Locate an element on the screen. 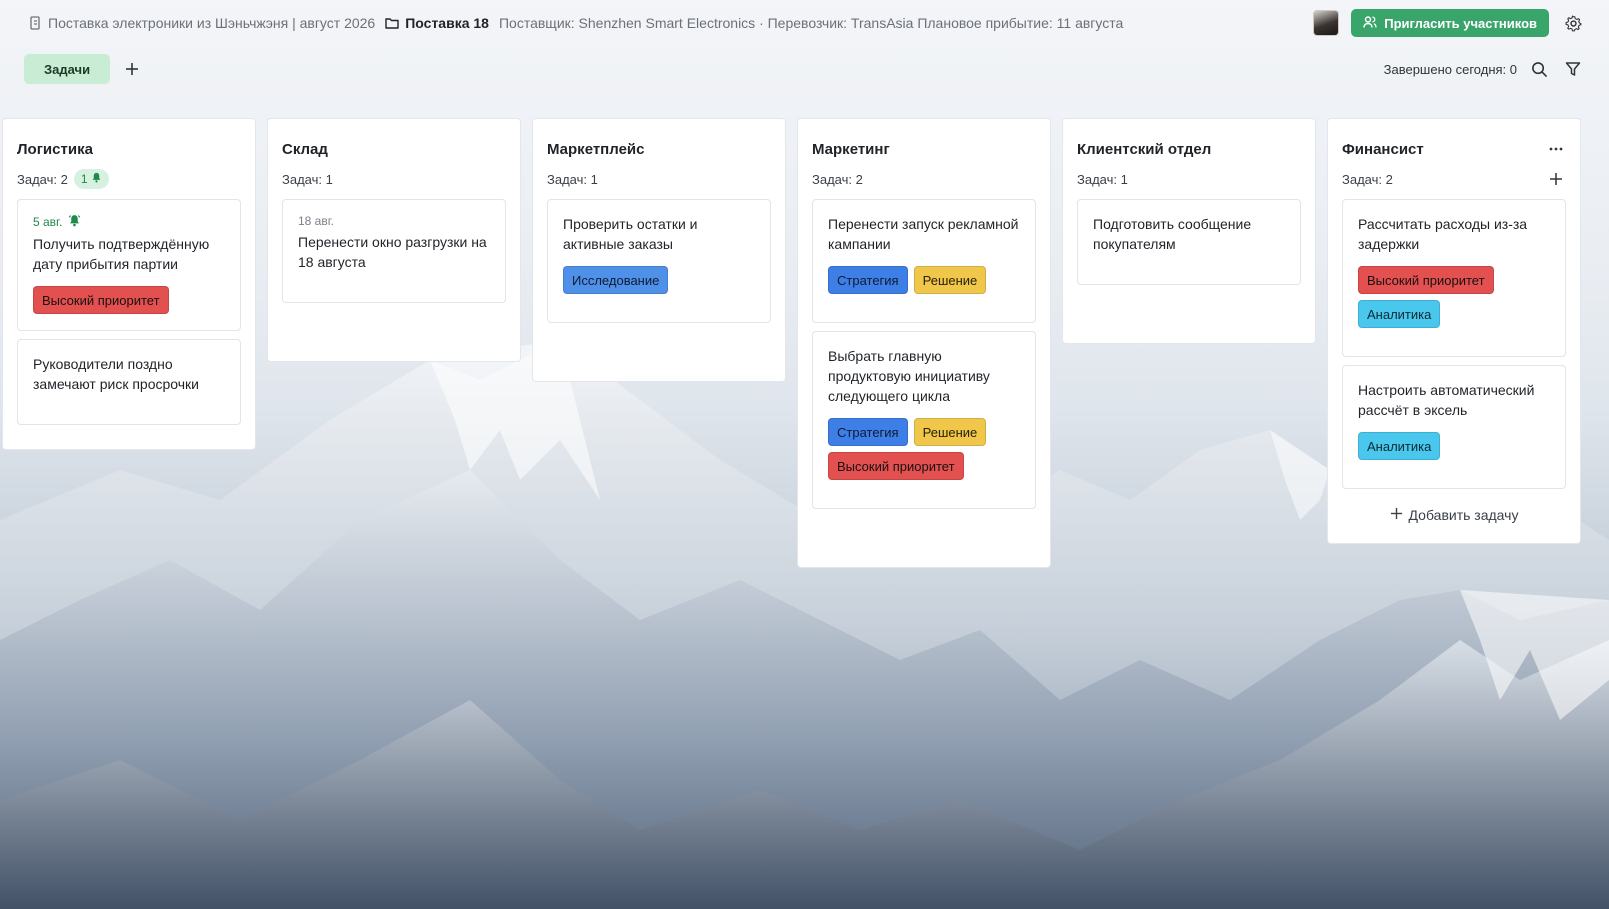 The height and width of the screenshot is (909, 1609). task-title: Перенести запуск рекламной кампании is located at coordinates (923, 234).